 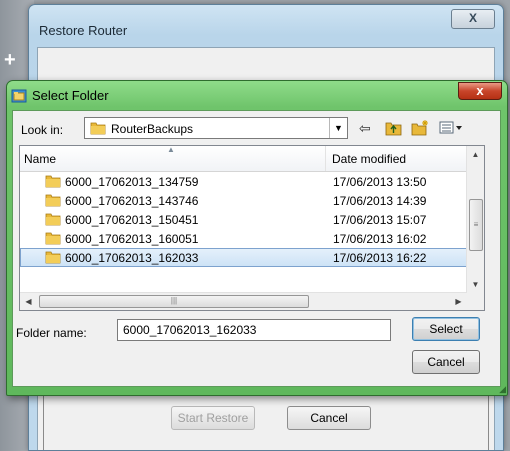 I want to click on horizontal-scrollbar: ◀ ||| ▶, so click(x=243, y=301).